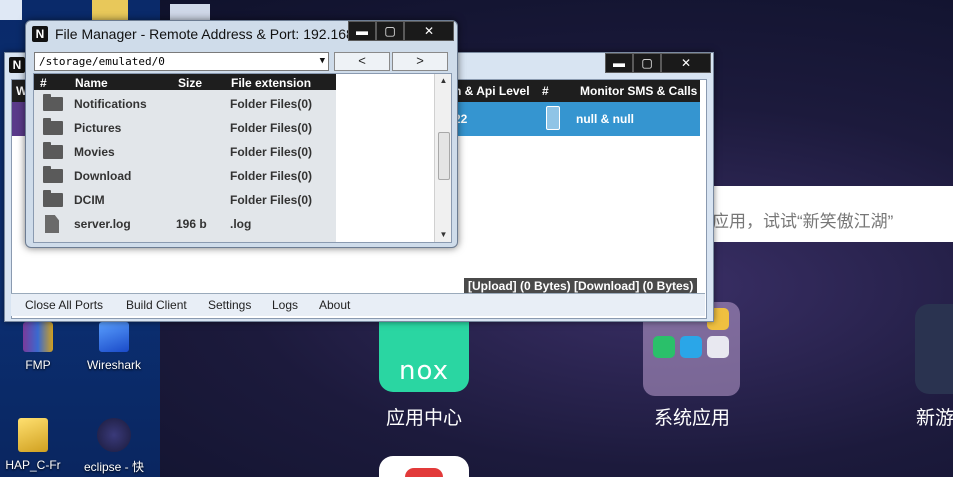 This screenshot has width=953, height=477. Describe the element at coordinates (553, 118) in the screenshot. I see `phone-icon` at that location.